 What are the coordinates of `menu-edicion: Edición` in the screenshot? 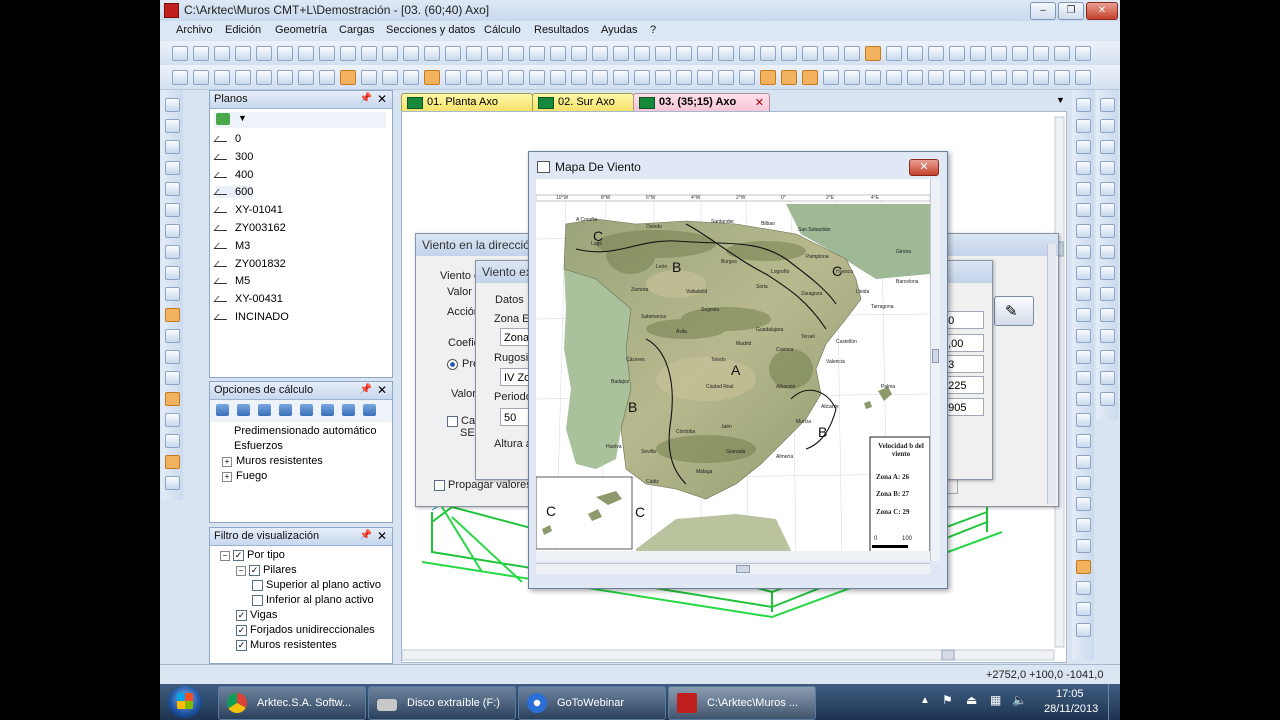 It's located at (243, 30).